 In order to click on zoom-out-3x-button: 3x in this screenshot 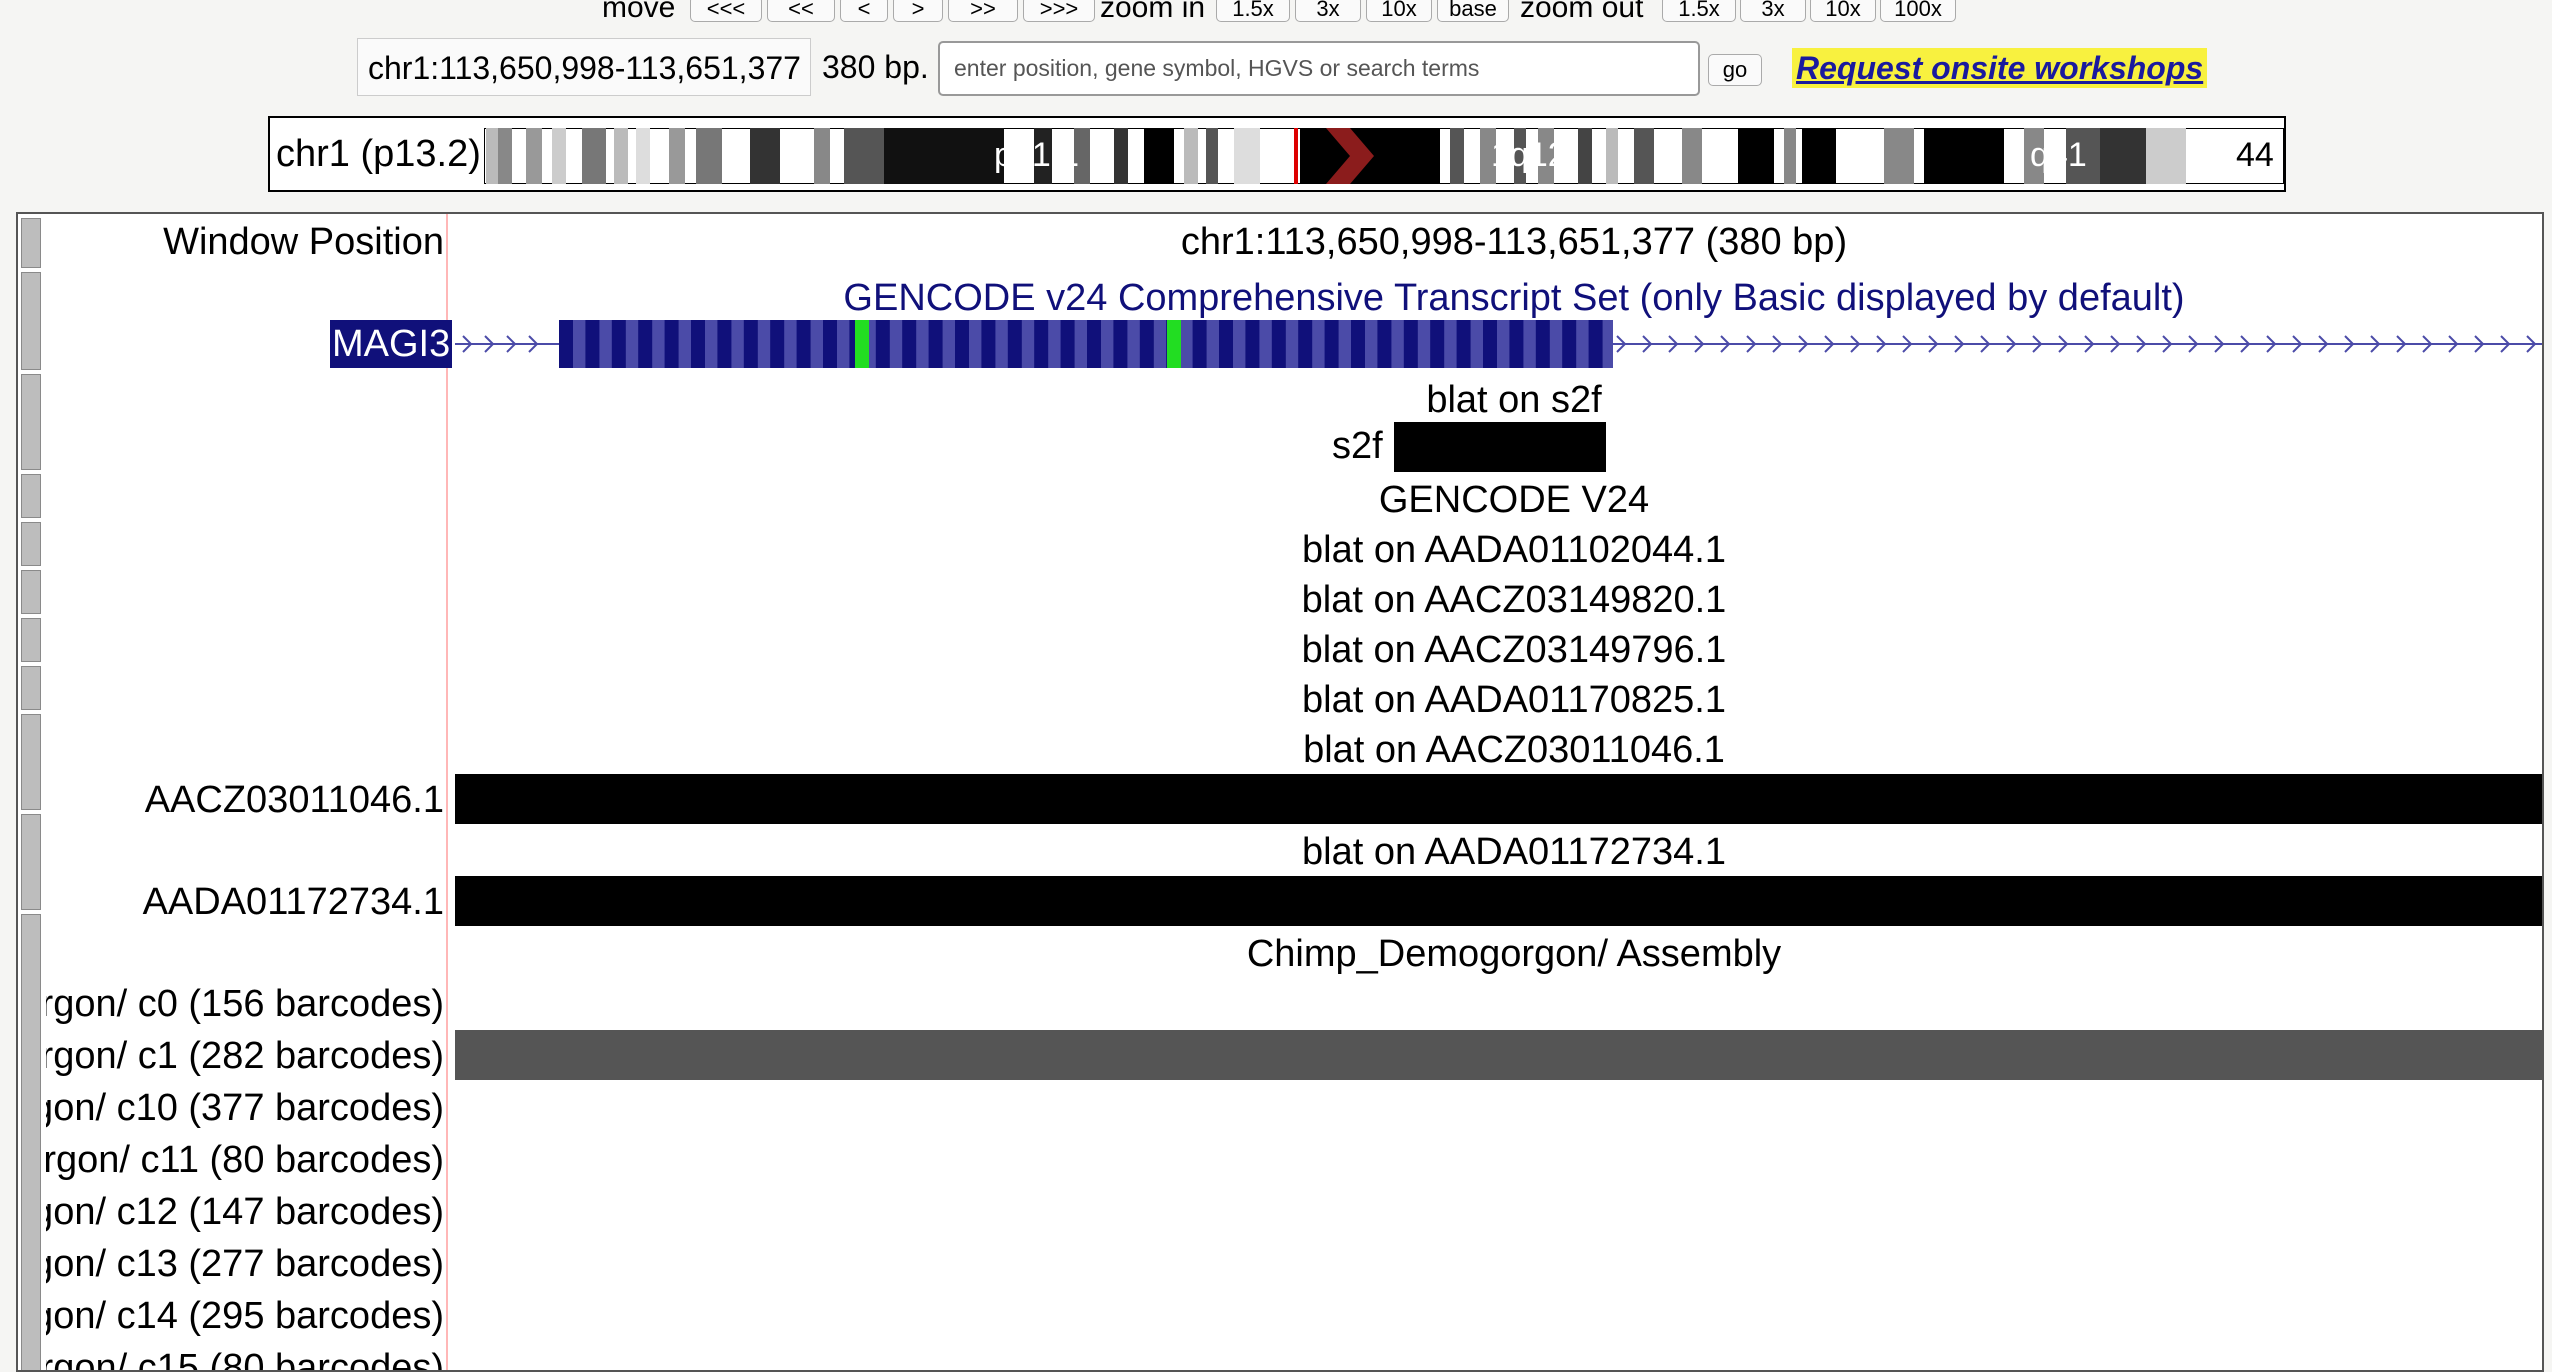, I will do `click(1773, 11)`.